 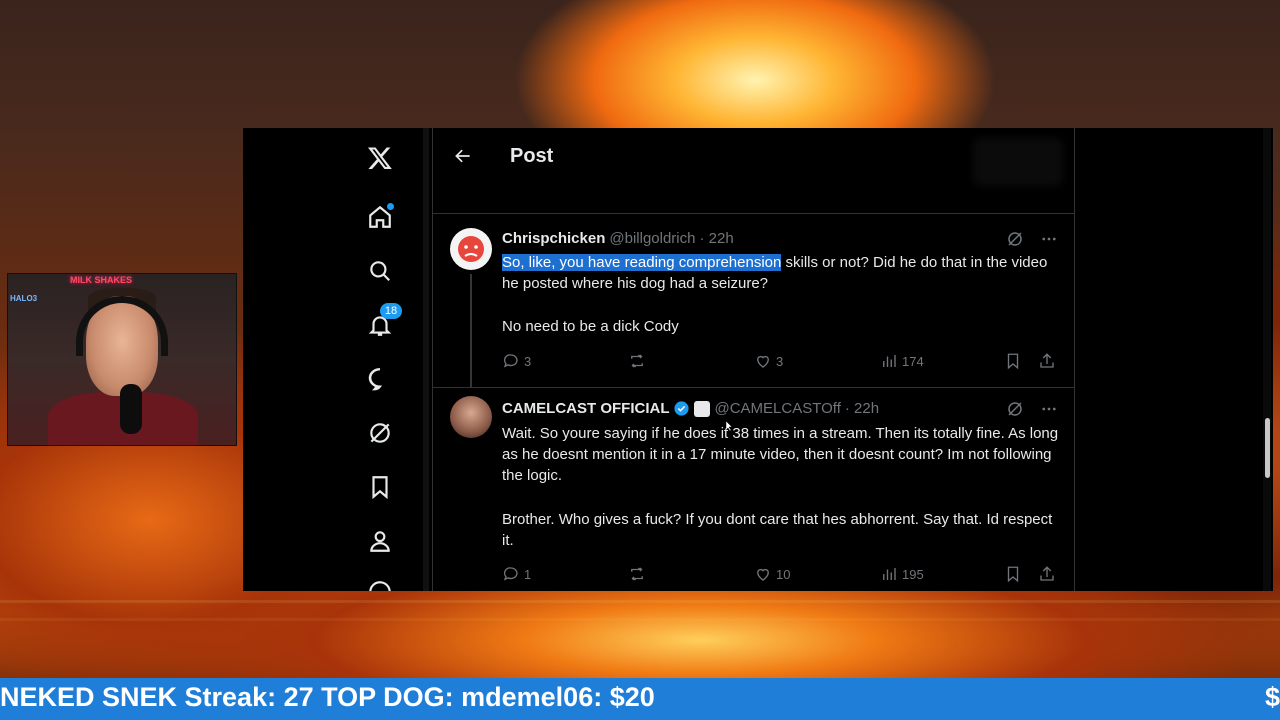 I want to click on handle: @CAMELCASTOff, so click(x=777, y=408).